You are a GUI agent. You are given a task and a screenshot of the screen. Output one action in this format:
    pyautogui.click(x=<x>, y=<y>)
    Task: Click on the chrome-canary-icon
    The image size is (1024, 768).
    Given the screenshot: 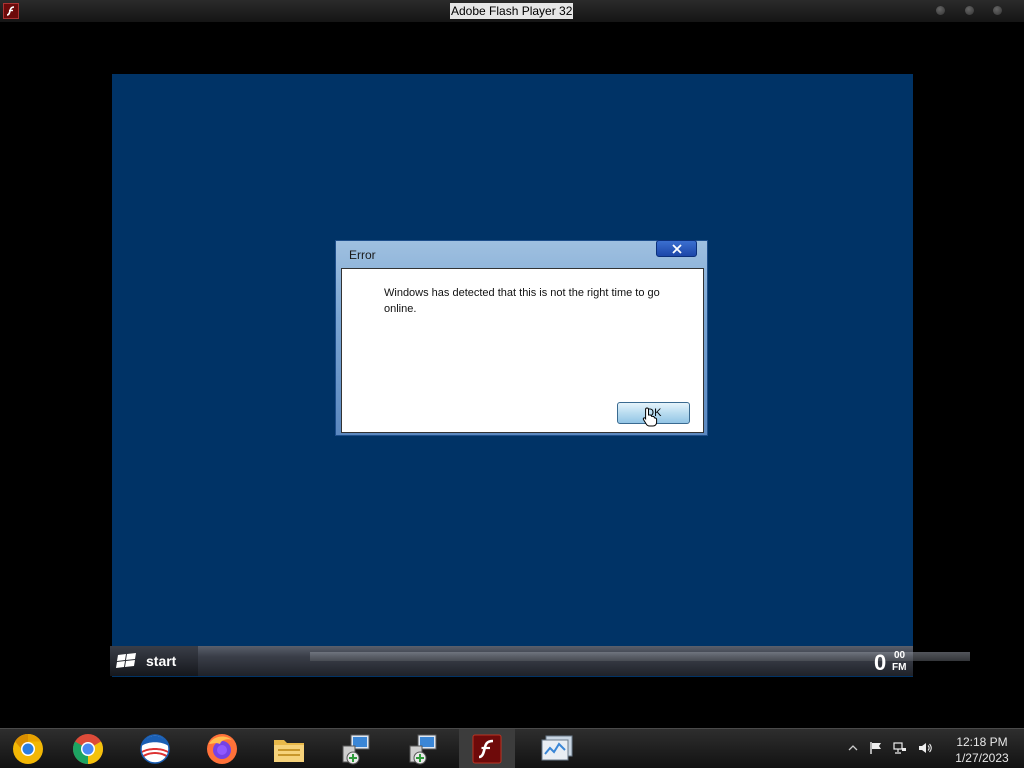 What is the action you would take?
    pyautogui.click(x=28, y=748)
    